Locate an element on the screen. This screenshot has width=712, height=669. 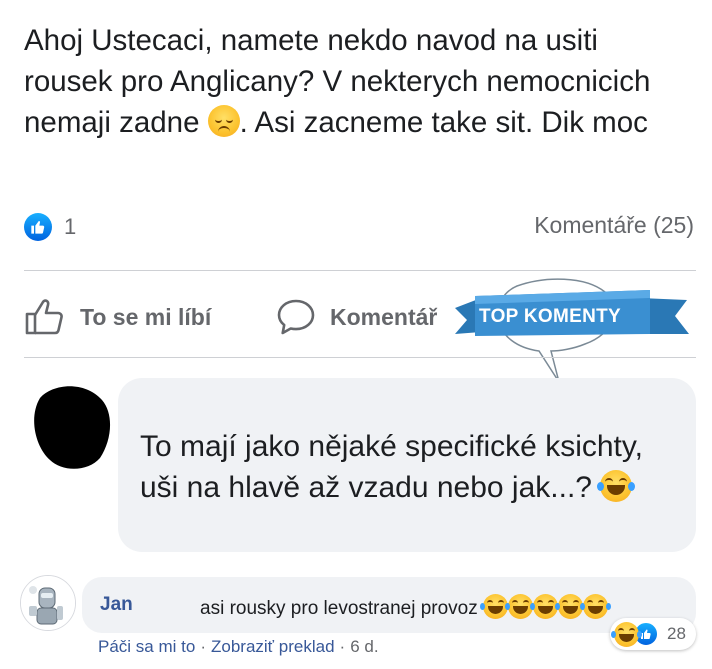
avatar is located at coordinates (69, 425).